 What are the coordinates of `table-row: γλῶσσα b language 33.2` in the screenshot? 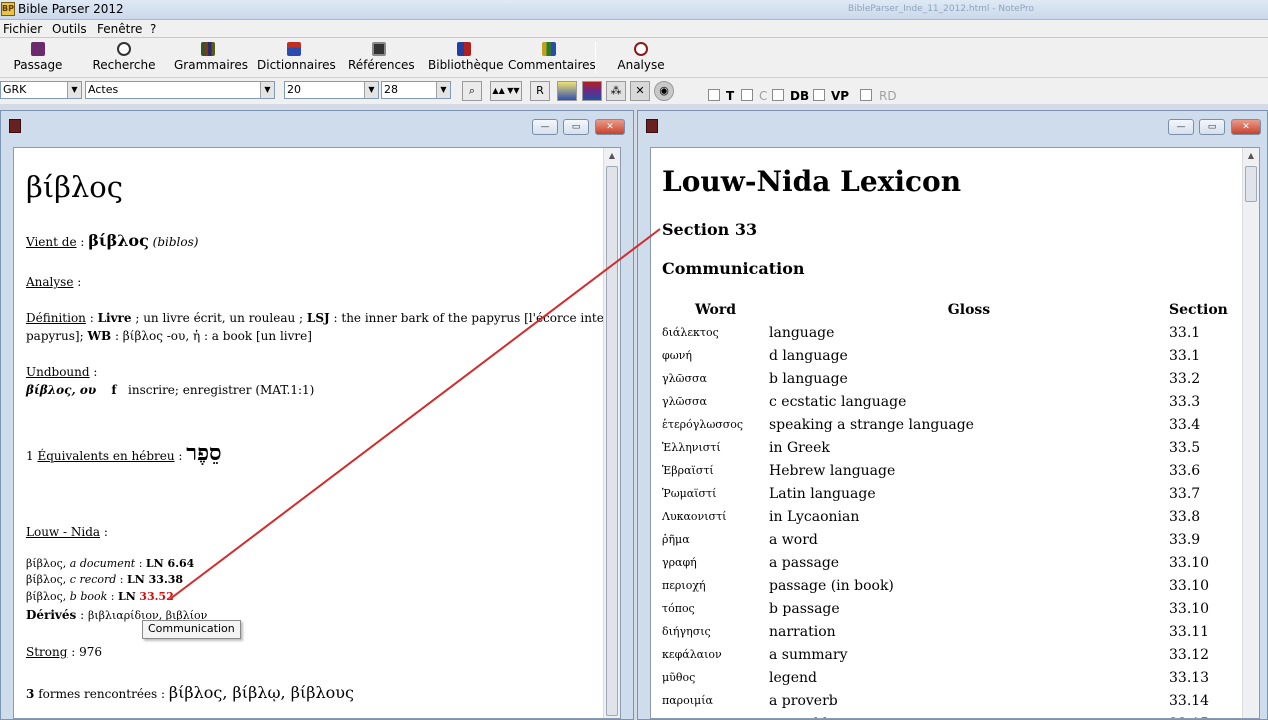 It's located at (945, 378).